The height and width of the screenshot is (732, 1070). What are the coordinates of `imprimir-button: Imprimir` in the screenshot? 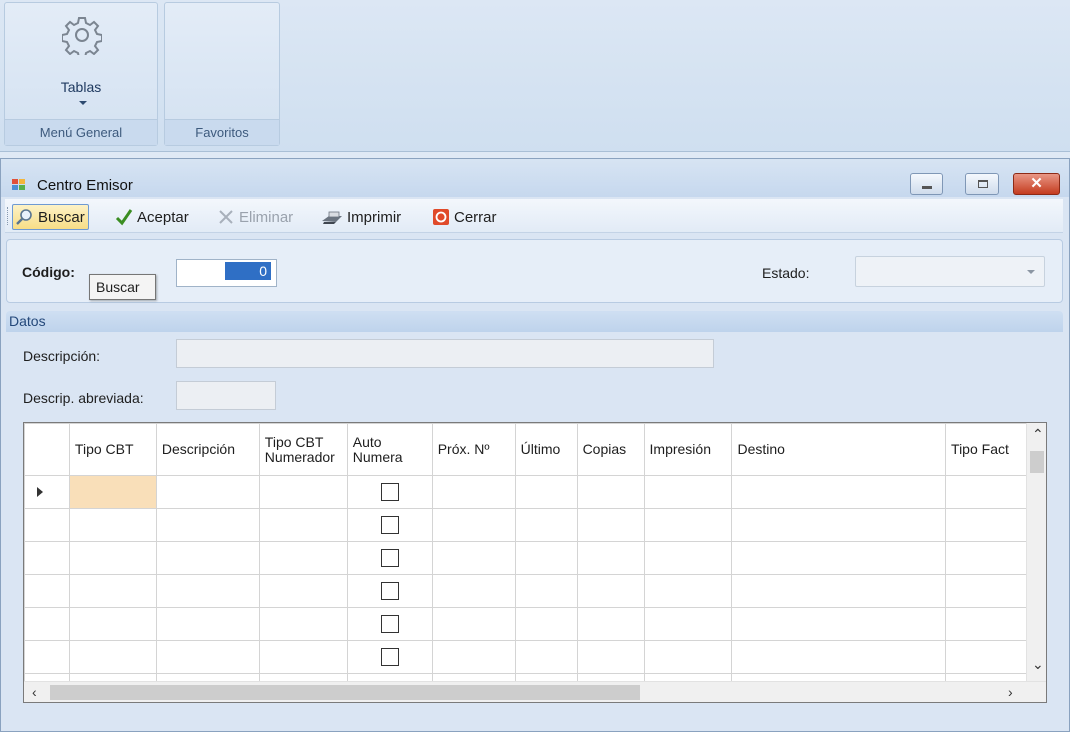 It's located at (361, 217).